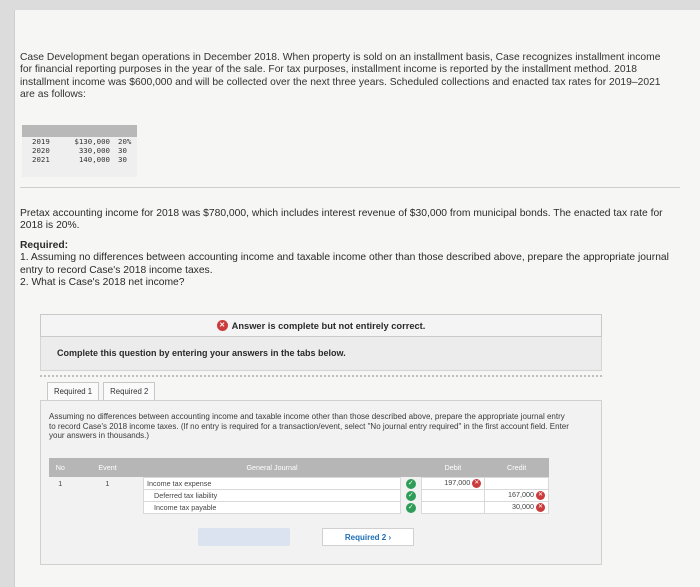 Image resolution: width=700 pixels, height=587 pixels. I want to click on account-select: Income tax payable, so click(272, 507).